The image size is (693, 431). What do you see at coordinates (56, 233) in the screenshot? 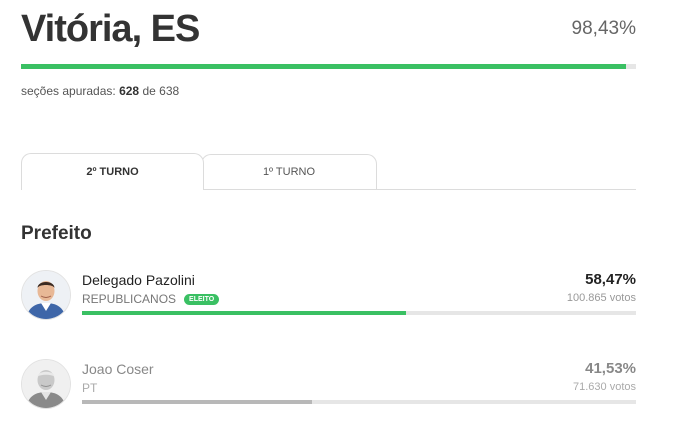
I see `office-title: Prefeito` at bounding box center [56, 233].